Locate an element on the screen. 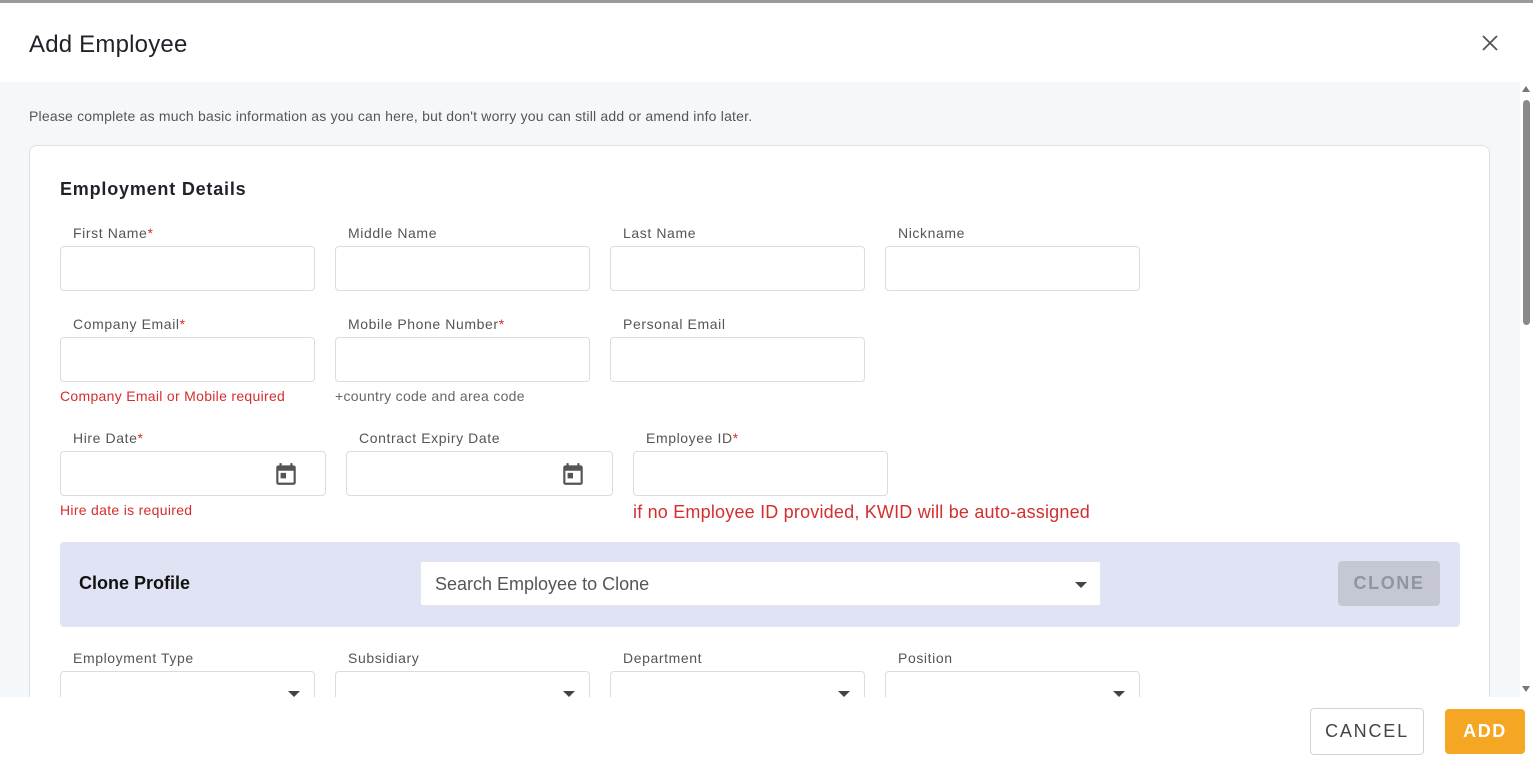 This screenshot has height=760, width=1533. position-label: Position is located at coordinates (925, 658).